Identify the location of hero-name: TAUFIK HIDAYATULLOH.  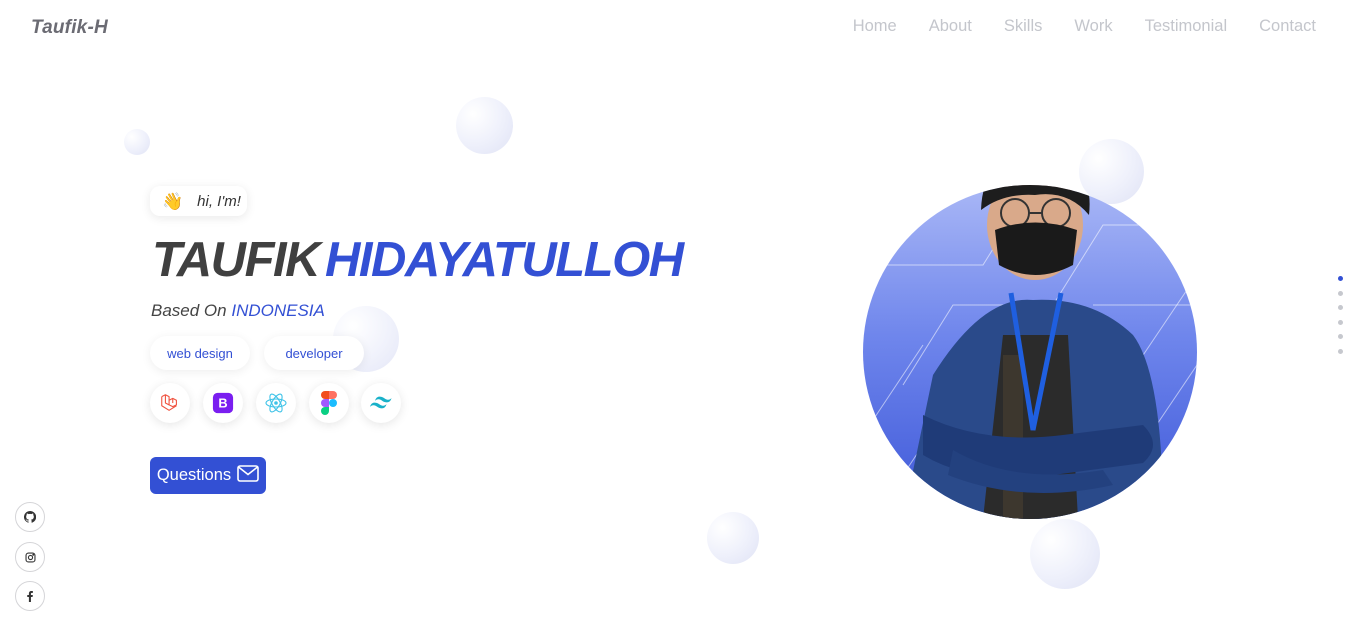
(418, 260).